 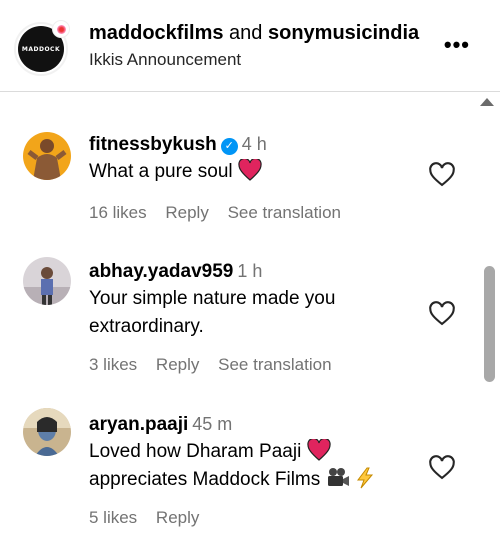 I want to click on comment-timestamp: 45 m, so click(x=212, y=424).